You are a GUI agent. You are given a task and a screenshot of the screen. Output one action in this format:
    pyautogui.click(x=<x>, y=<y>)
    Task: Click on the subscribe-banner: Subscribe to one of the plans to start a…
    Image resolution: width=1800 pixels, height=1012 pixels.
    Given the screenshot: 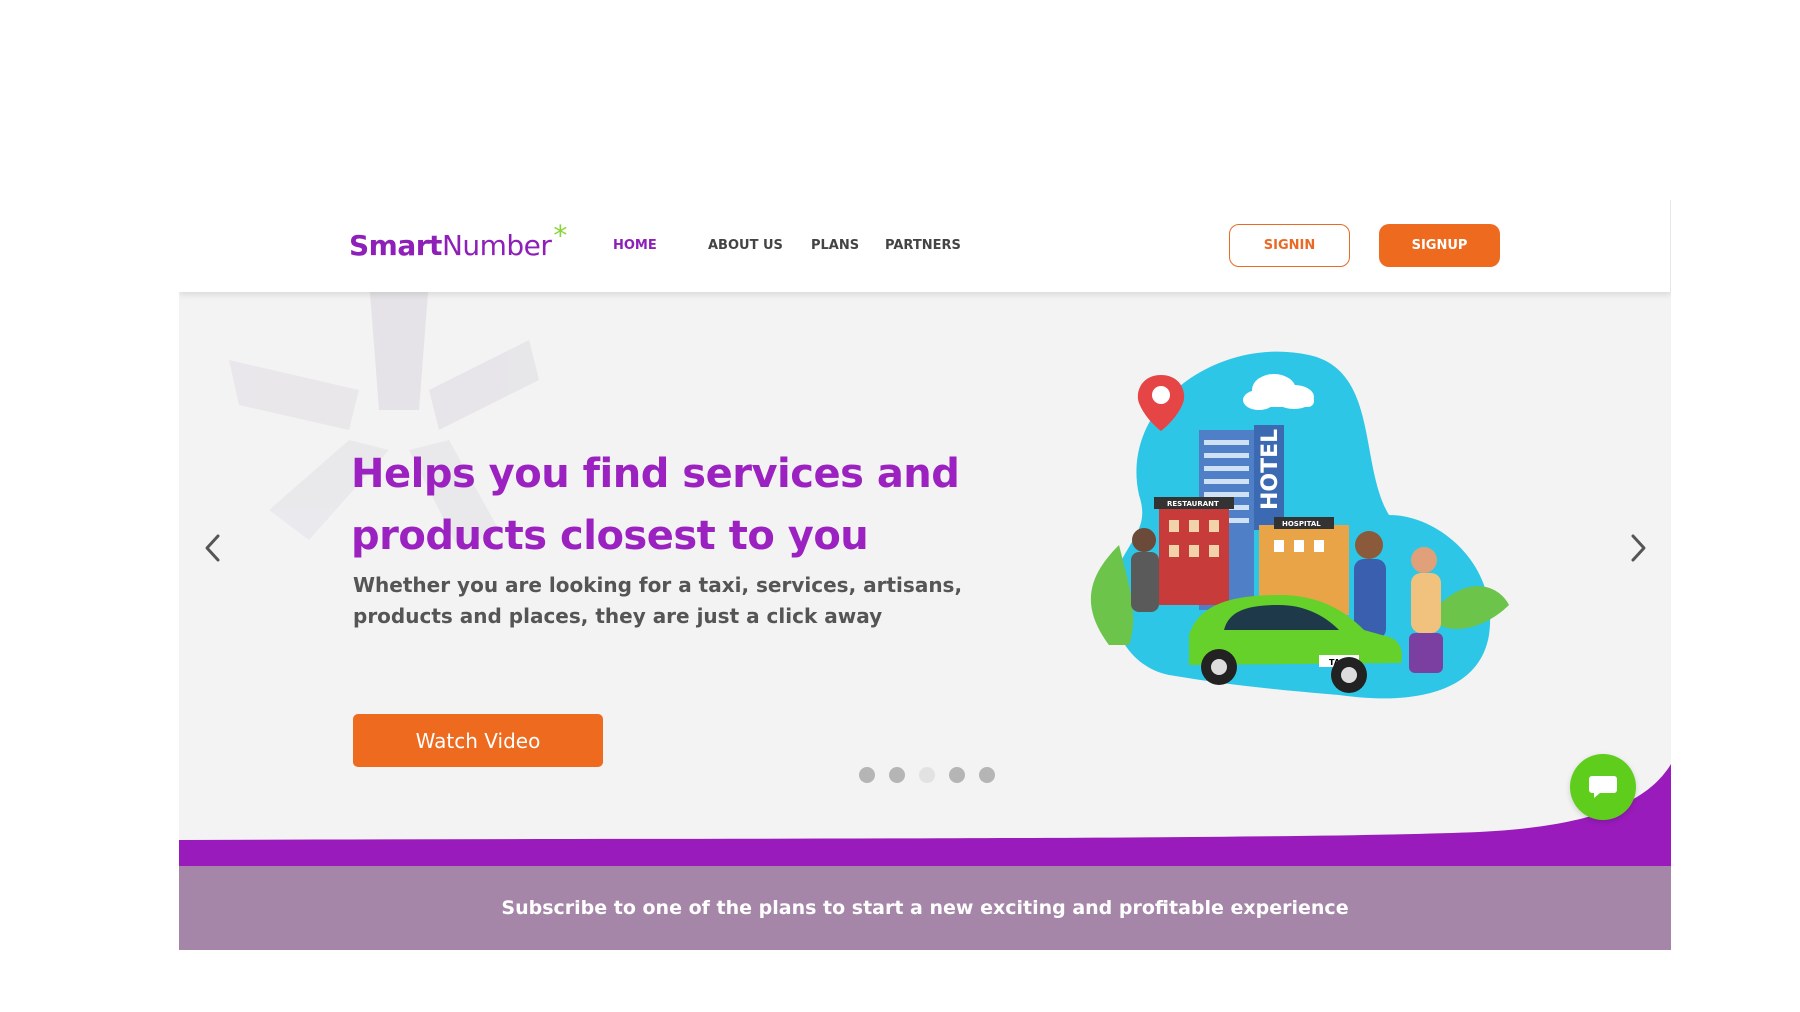 What is the action you would take?
    pyautogui.click(x=925, y=908)
    